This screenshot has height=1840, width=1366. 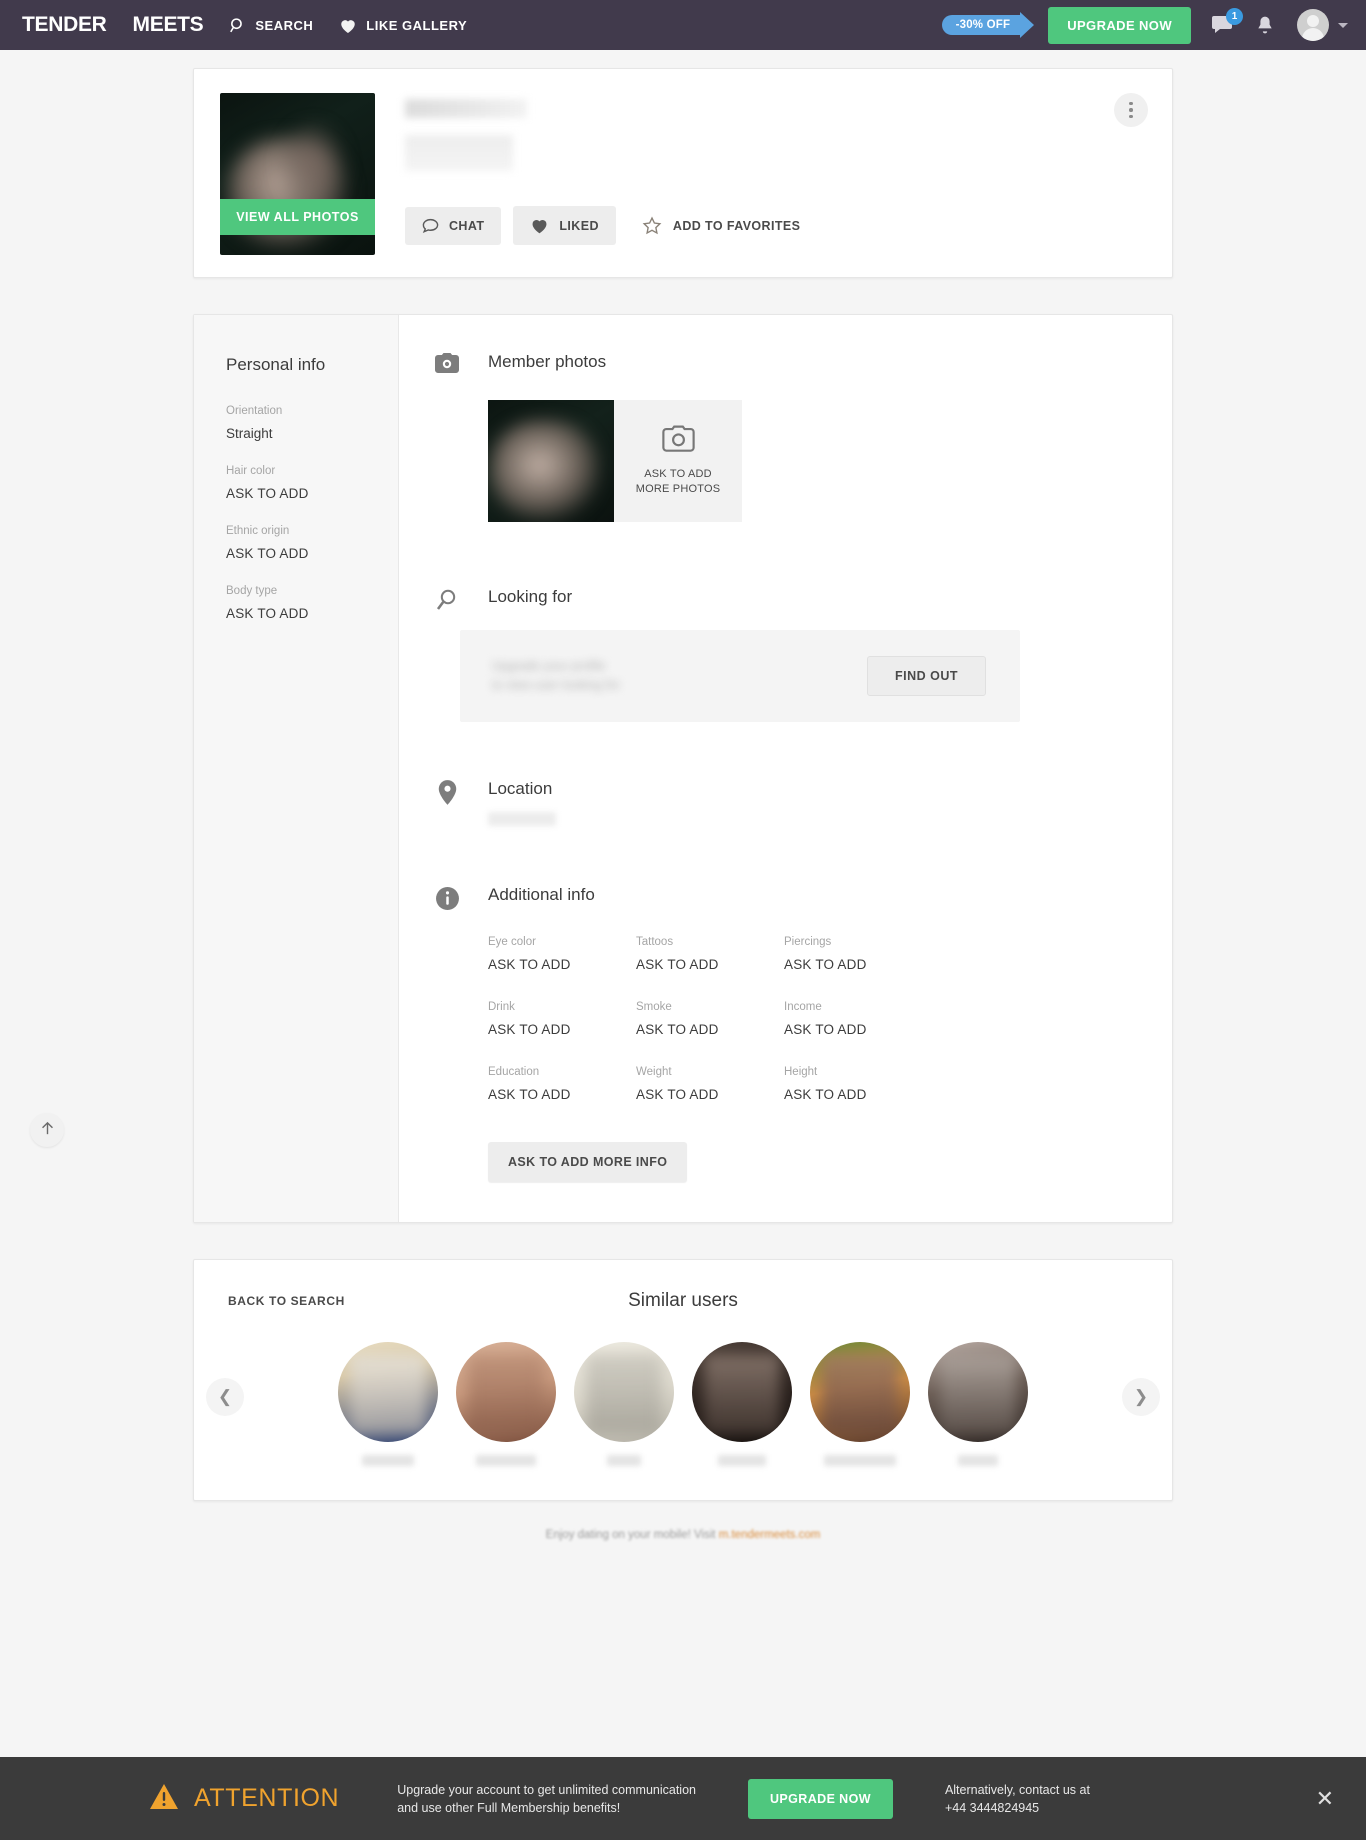 I want to click on info-label: Education, so click(x=514, y=1072).